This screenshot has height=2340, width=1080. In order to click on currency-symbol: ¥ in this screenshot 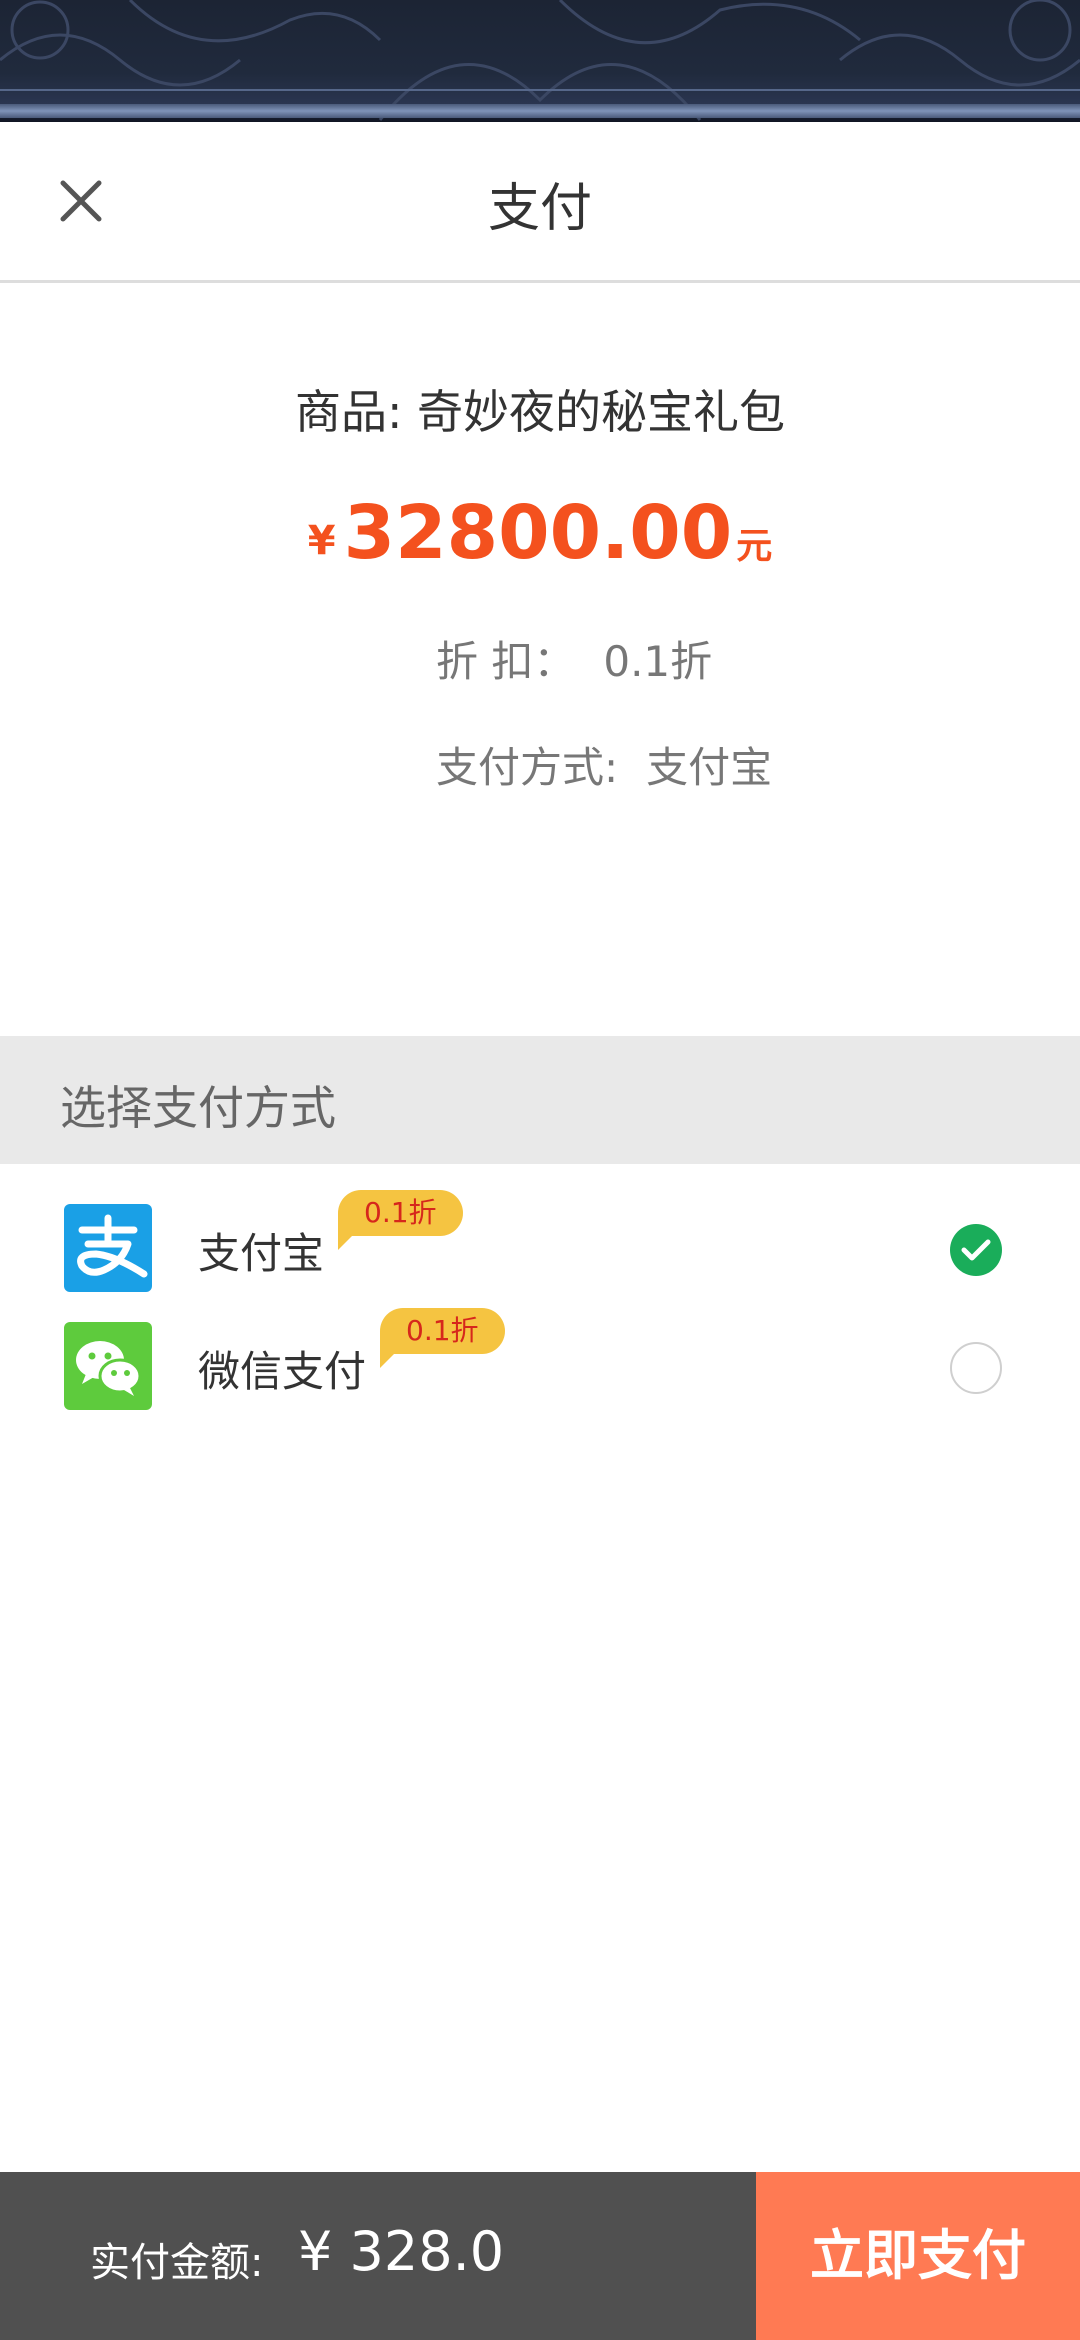, I will do `click(321, 541)`.